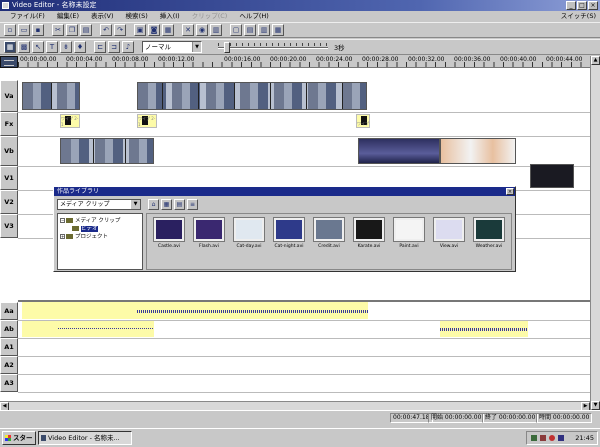 The width and height of the screenshot is (600, 447). What do you see at coordinates (295, 406) in the screenshot?
I see `horizontal-scrollbar: ◀ ▶` at bounding box center [295, 406].